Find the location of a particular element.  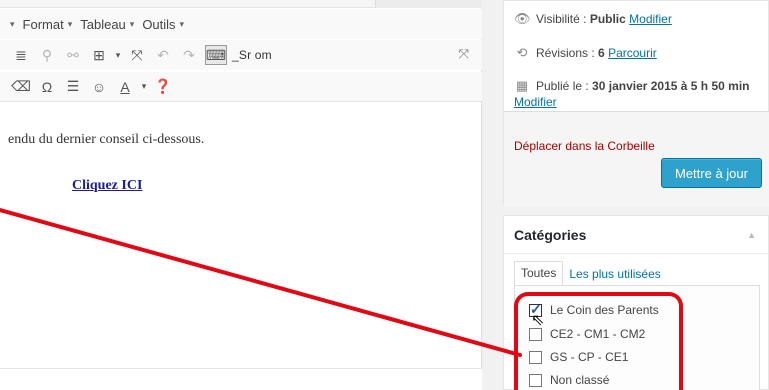

revisions-row: ⟲ Révisions : 6 Parcourir is located at coordinates (585, 53).